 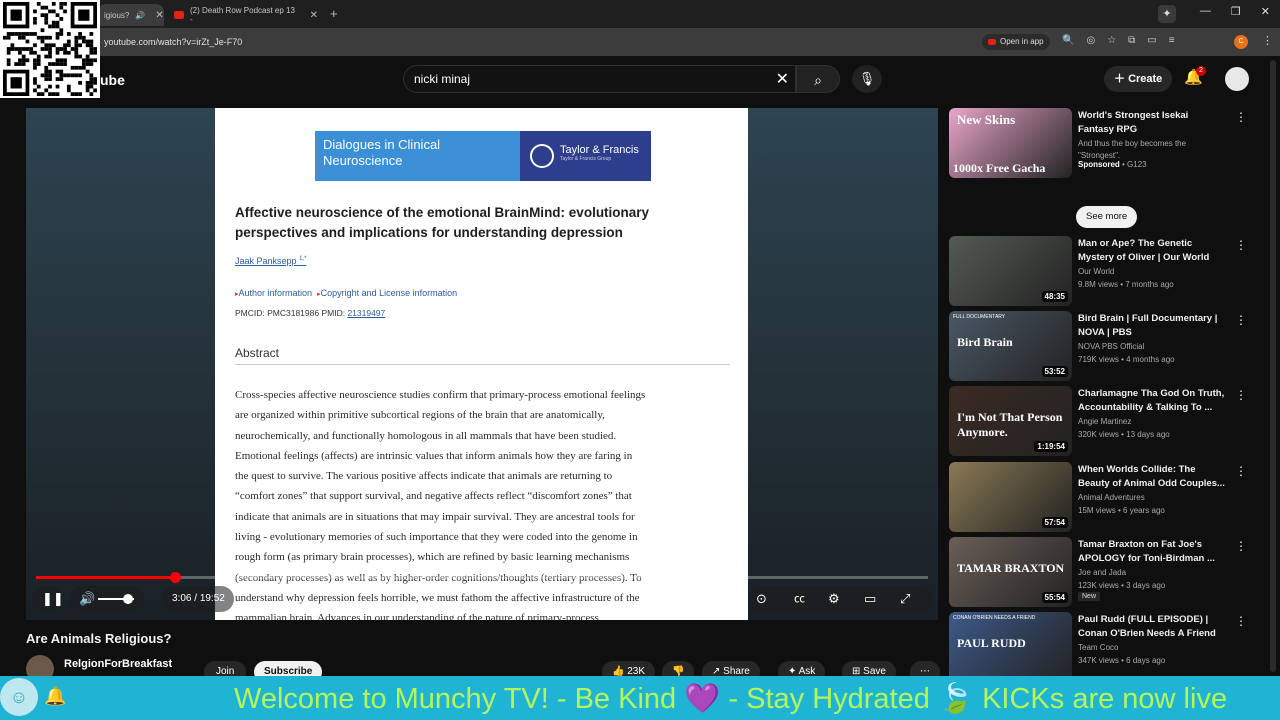 What do you see at coordinates (1205, 11) in the screenshot?
I see `minimize-icon: —` at bounding box center [1205, 11].